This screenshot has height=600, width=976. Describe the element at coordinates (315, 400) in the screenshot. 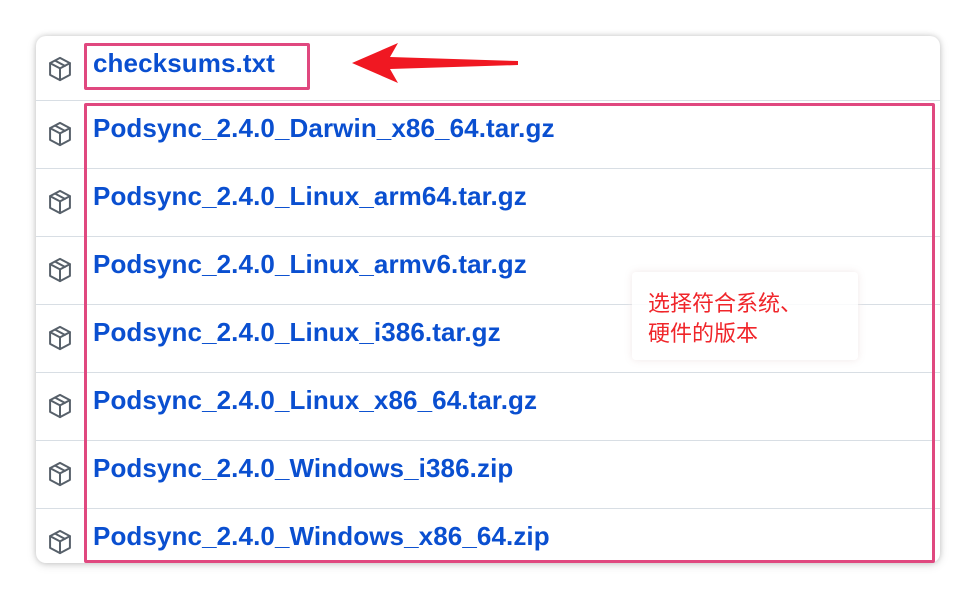

I see `asset-link-linux-x86-64: Podsync_2.4.0_Linux_x86_64.tar.gz` at that location.